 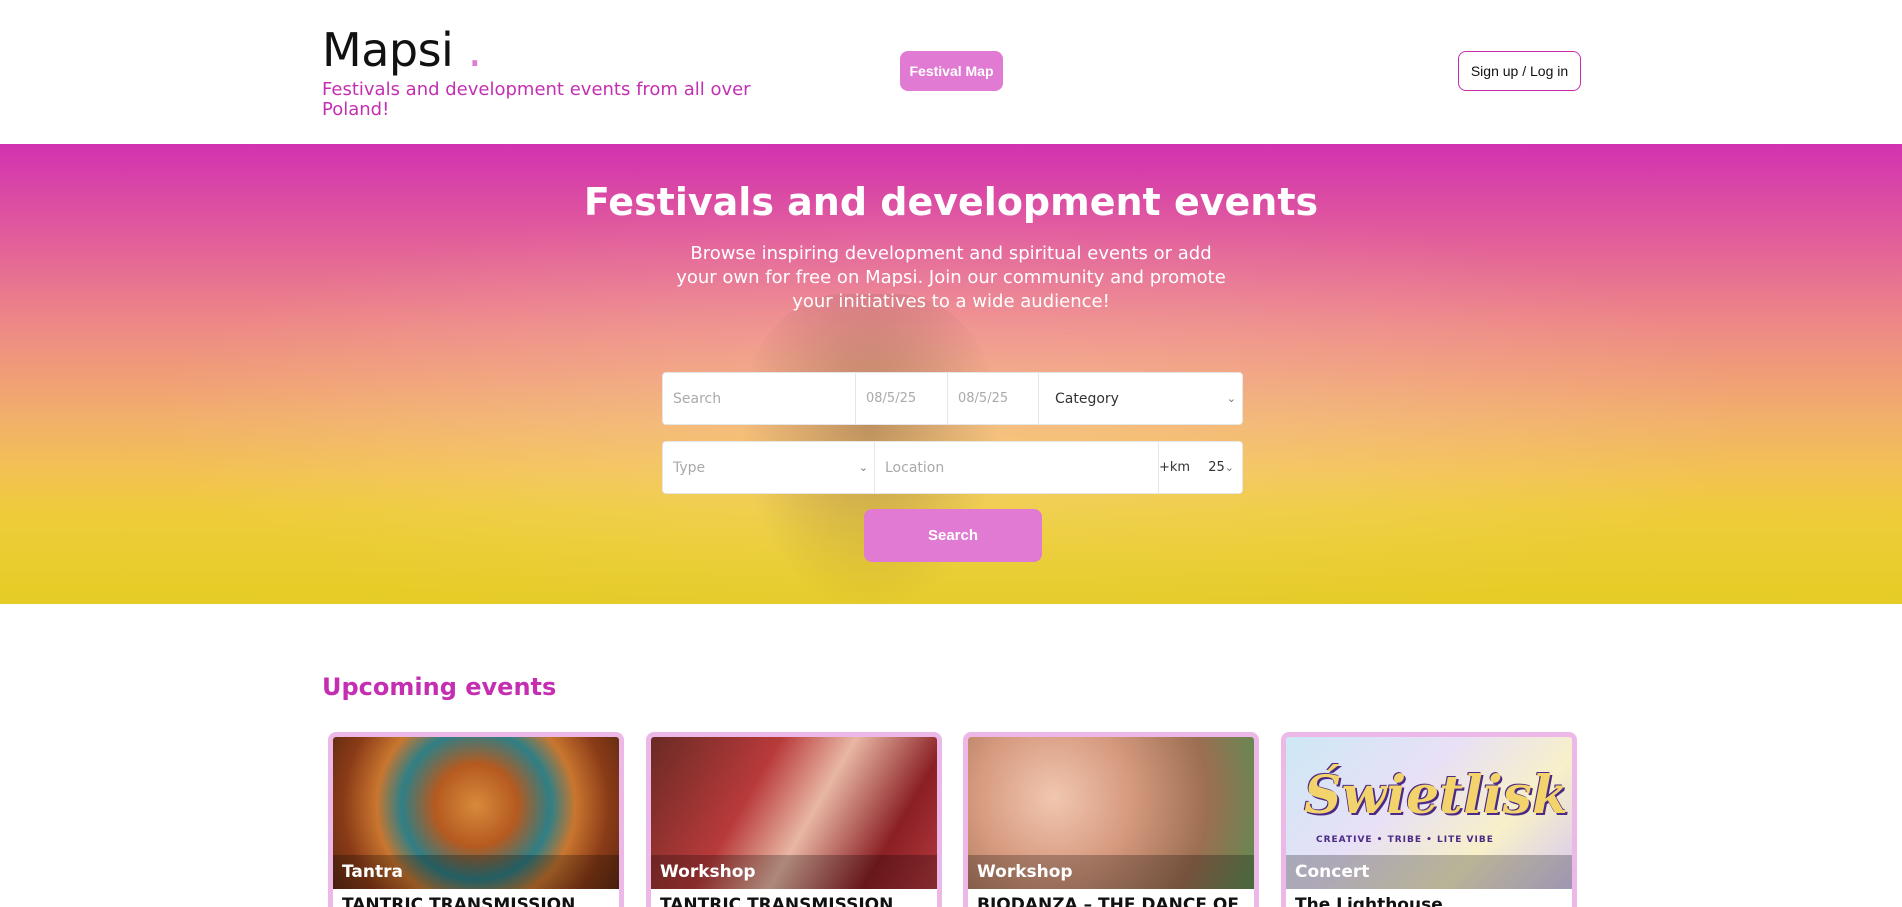 What do you see at coordinates (951, 202) in the screenshot?
I see `hero-title: Festivals and development events` at bounding box center [951, 202].